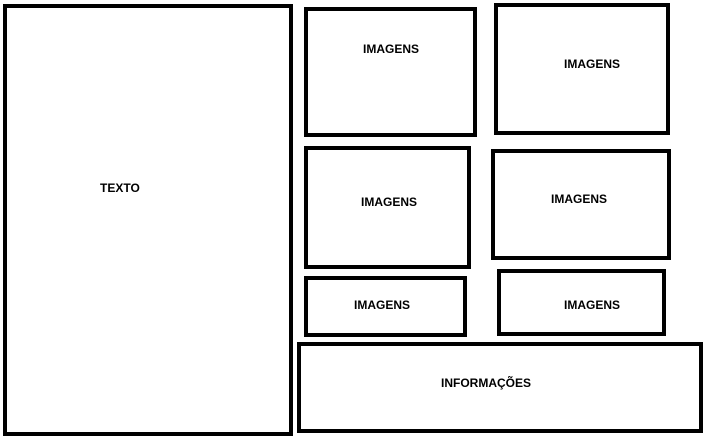 The image size is (714, 447). Describe the element at coordinates (120, 188) in the screenshot. I see `text-block-label: TEXTO` at that location.